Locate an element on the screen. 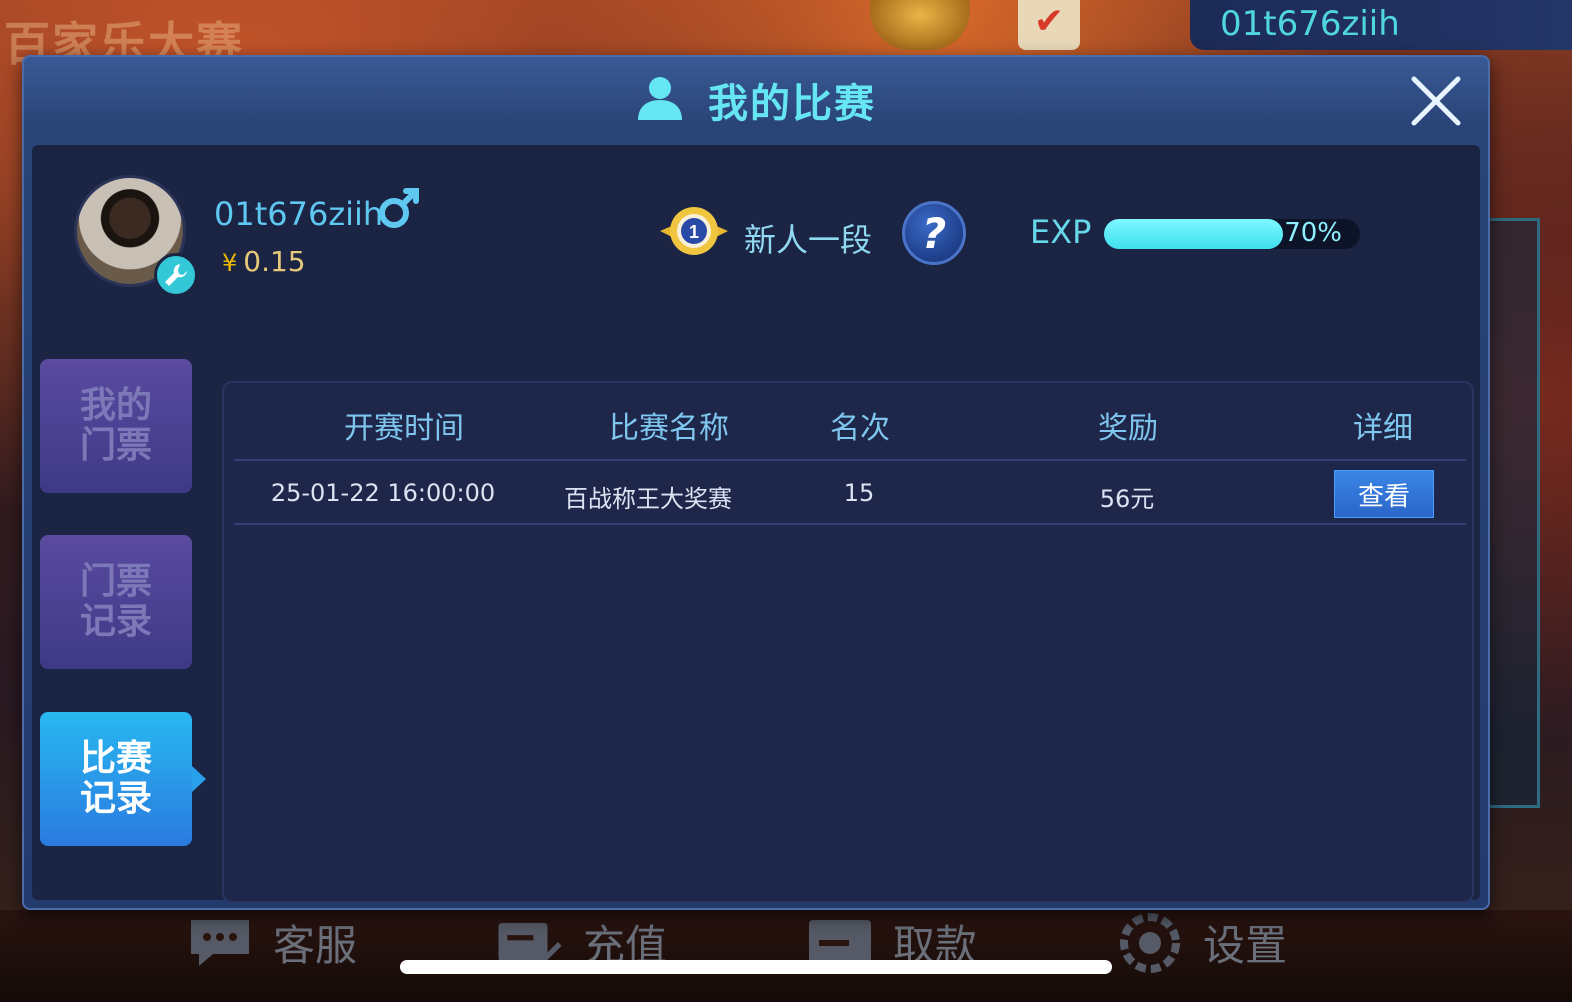 This screenshot has width=1572, height=1002. avatar is located at coordinates (136, 236).